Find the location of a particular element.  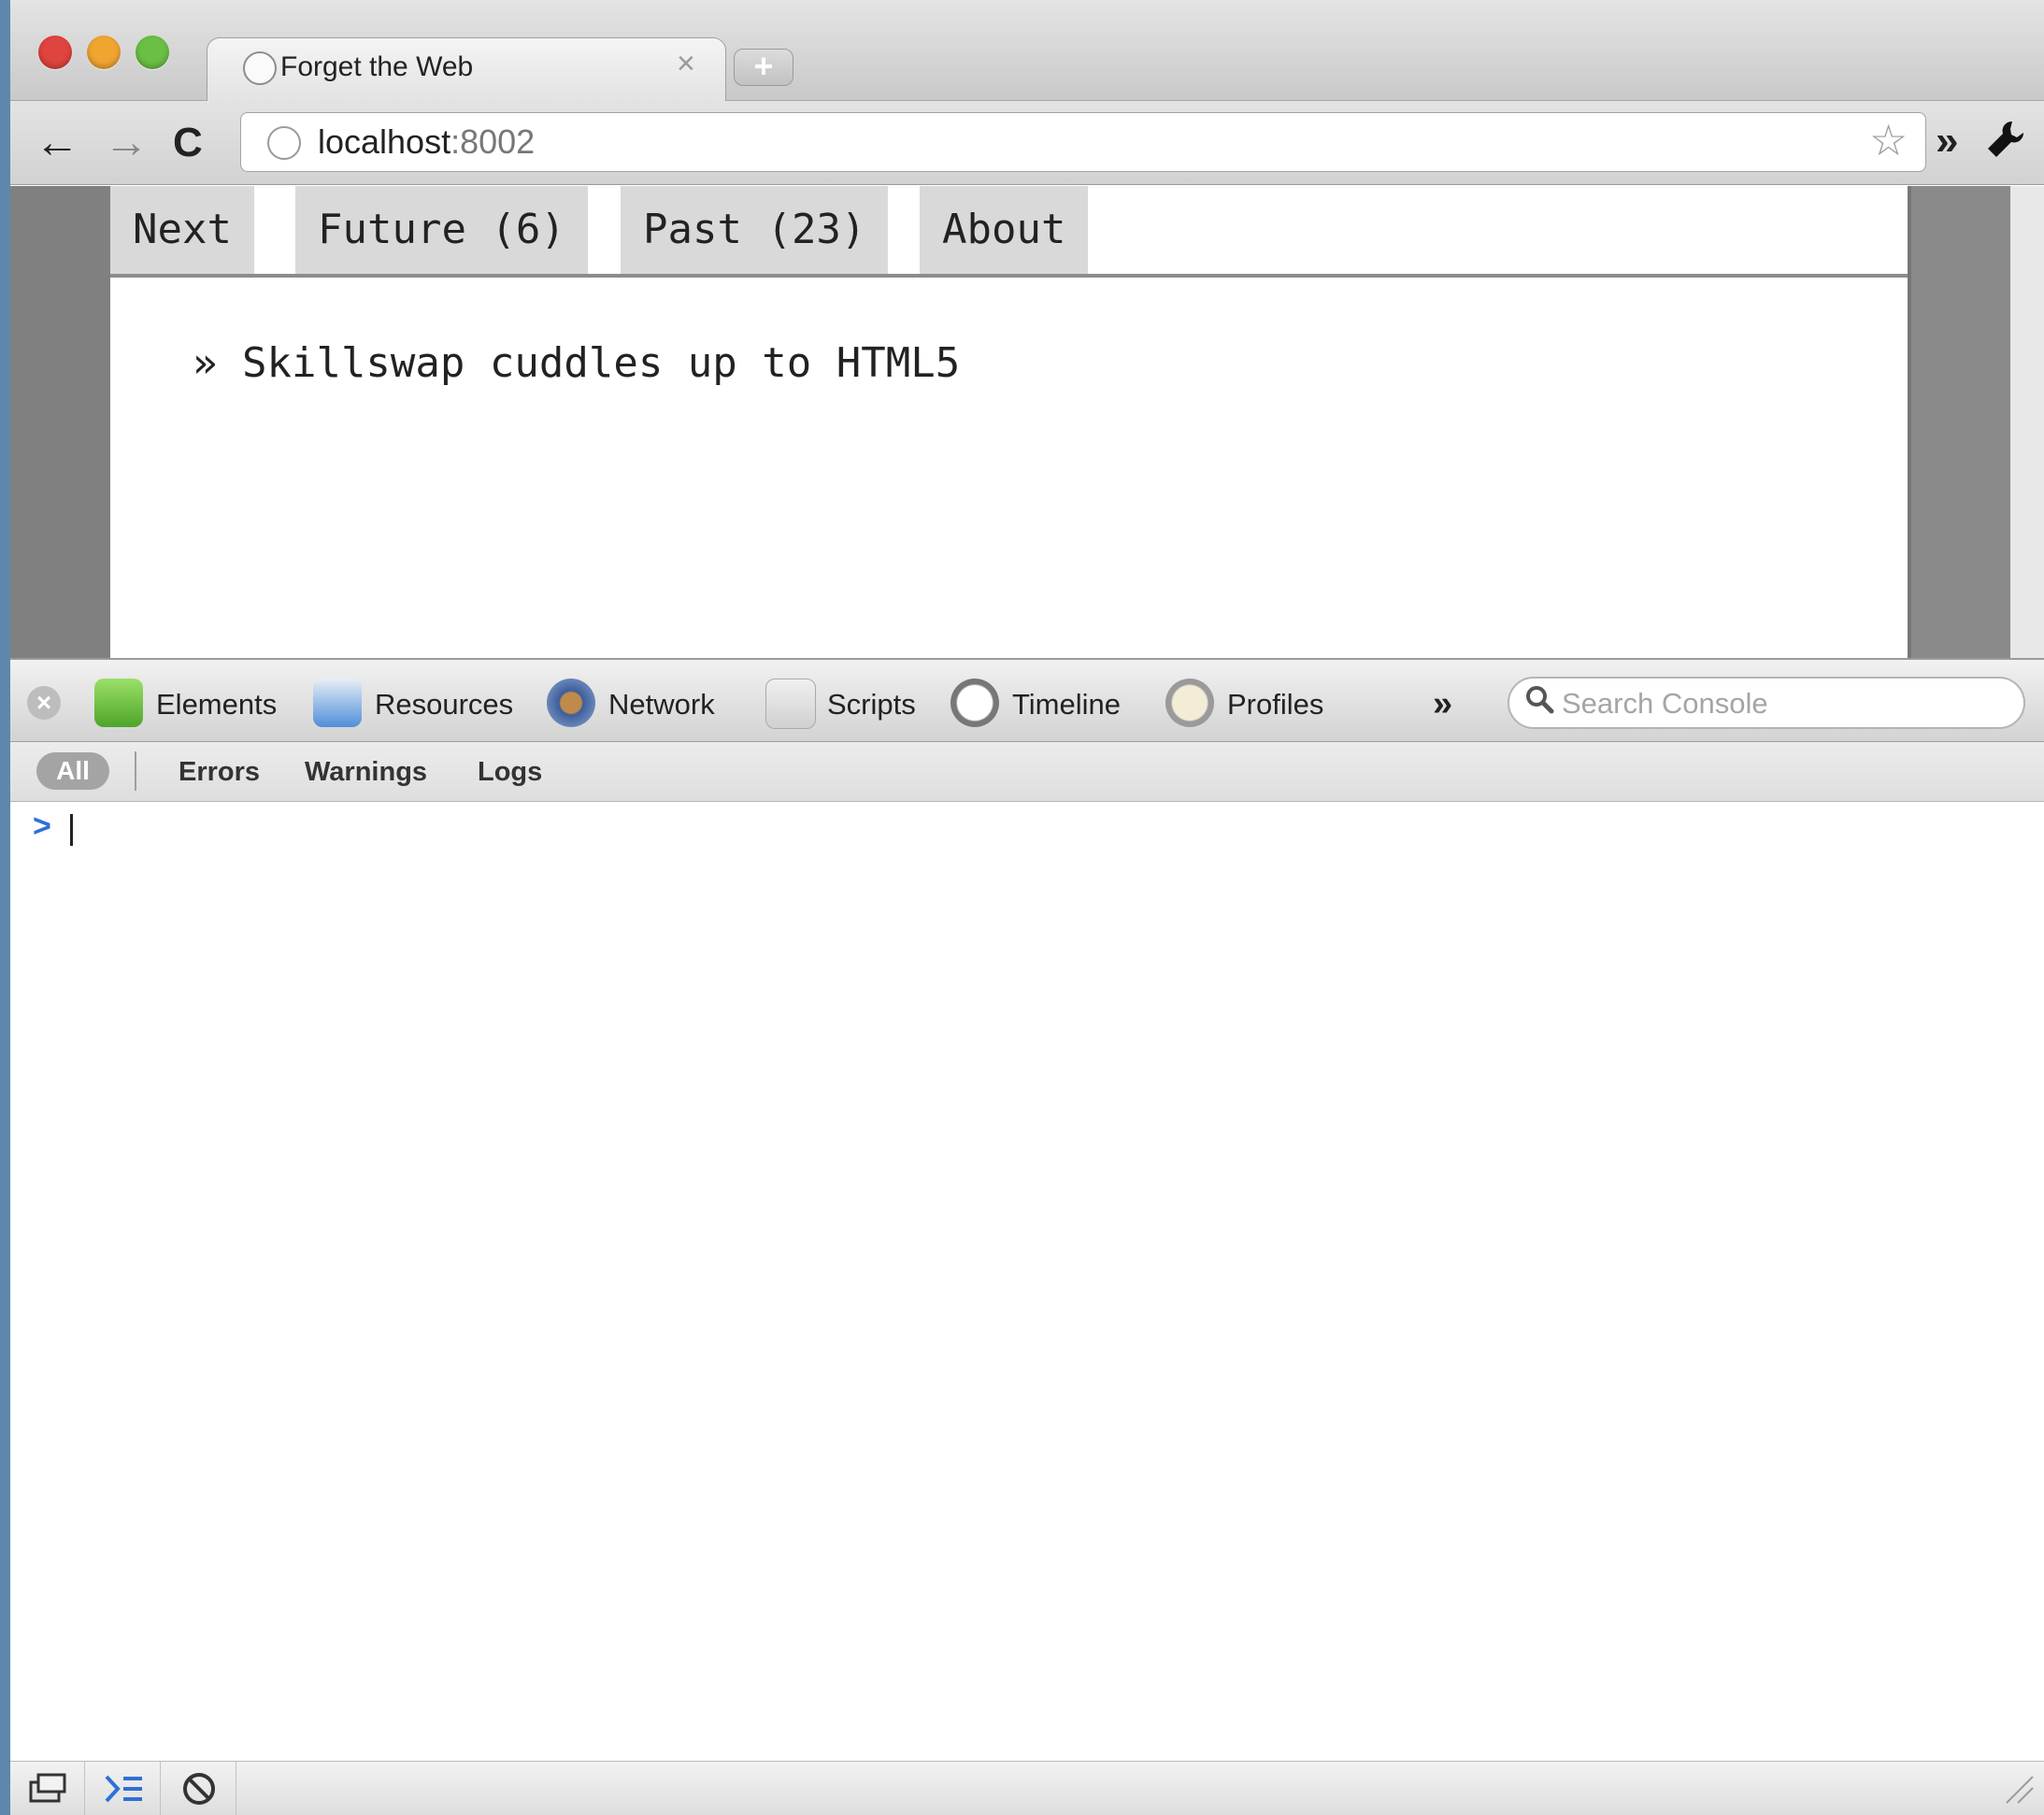

url-port: :8002 is located at coordinates (493, 141).